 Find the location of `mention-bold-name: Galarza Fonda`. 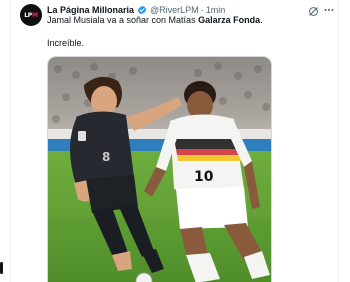

mention-bold-name: Galarza Fonda is located at coordinates (229, 20).